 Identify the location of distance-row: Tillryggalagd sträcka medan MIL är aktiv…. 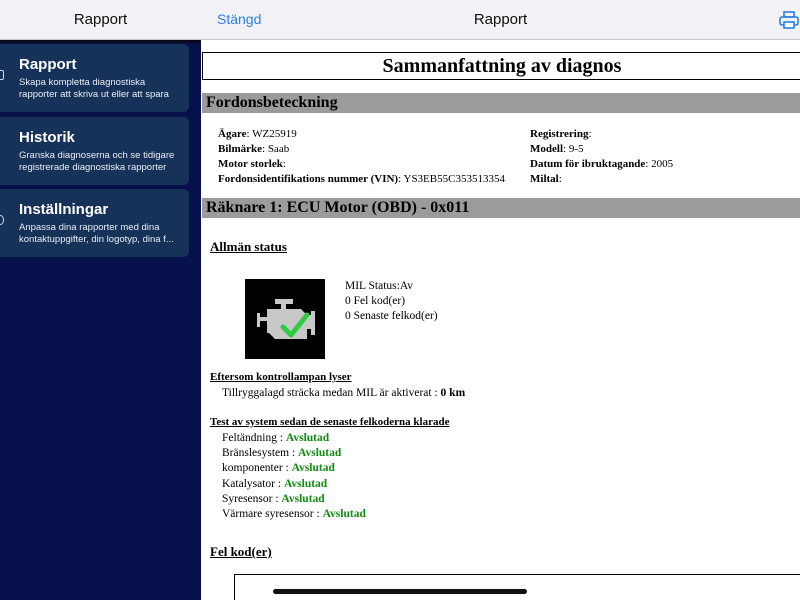
(344, 393).